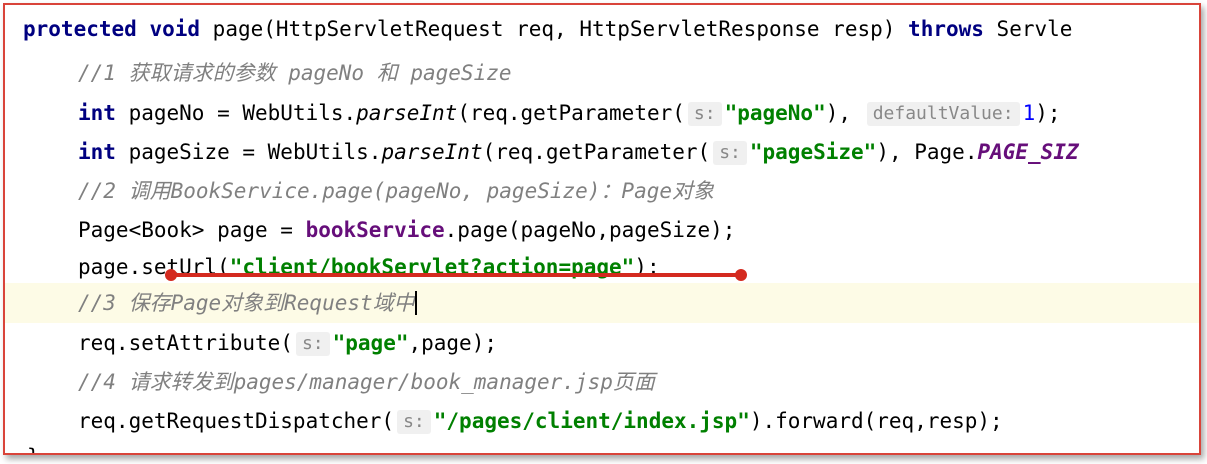  What do you see at coordinates (602, 303) in the screenshot?
I see `code-line-8-current: //3 保存Page对象到Request域中` at bounding box center [602, 303].